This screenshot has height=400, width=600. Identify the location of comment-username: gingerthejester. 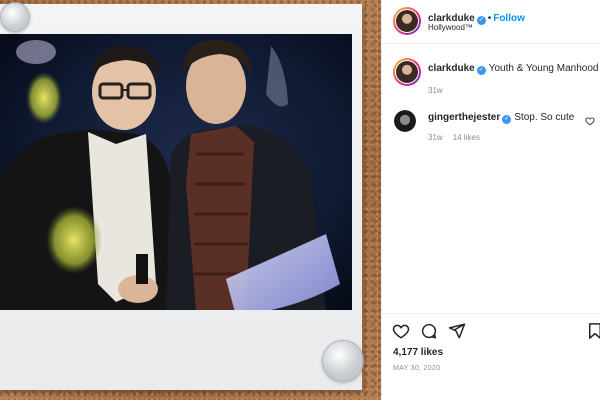
(464, 117).